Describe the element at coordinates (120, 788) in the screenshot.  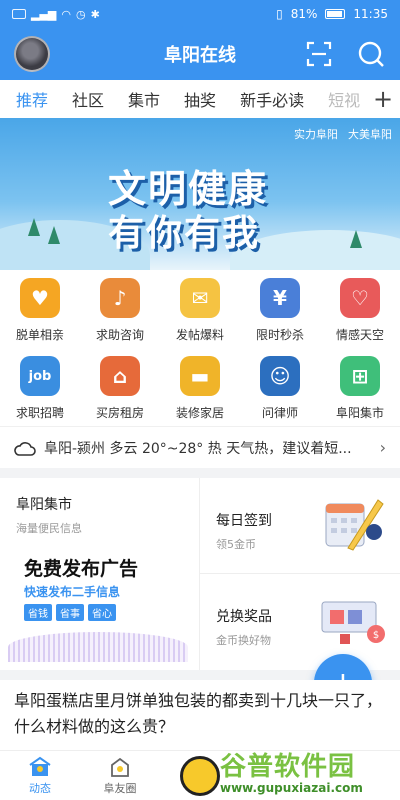
I see `nav-label: 阜友圈` at that location.